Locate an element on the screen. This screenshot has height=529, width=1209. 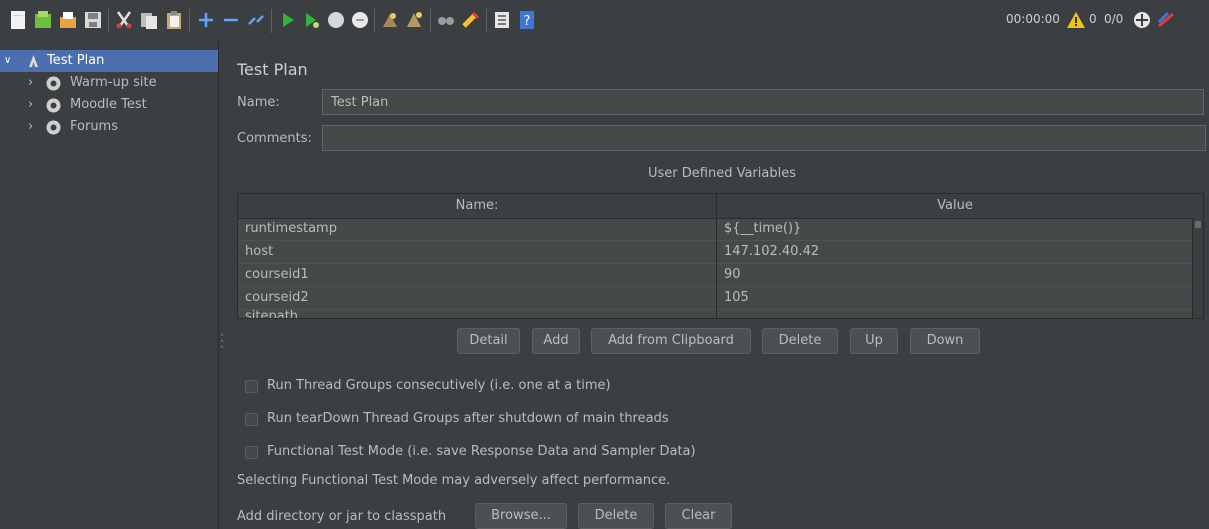
variable-name-cell: courseid1 is located at coordinates (273, 275).